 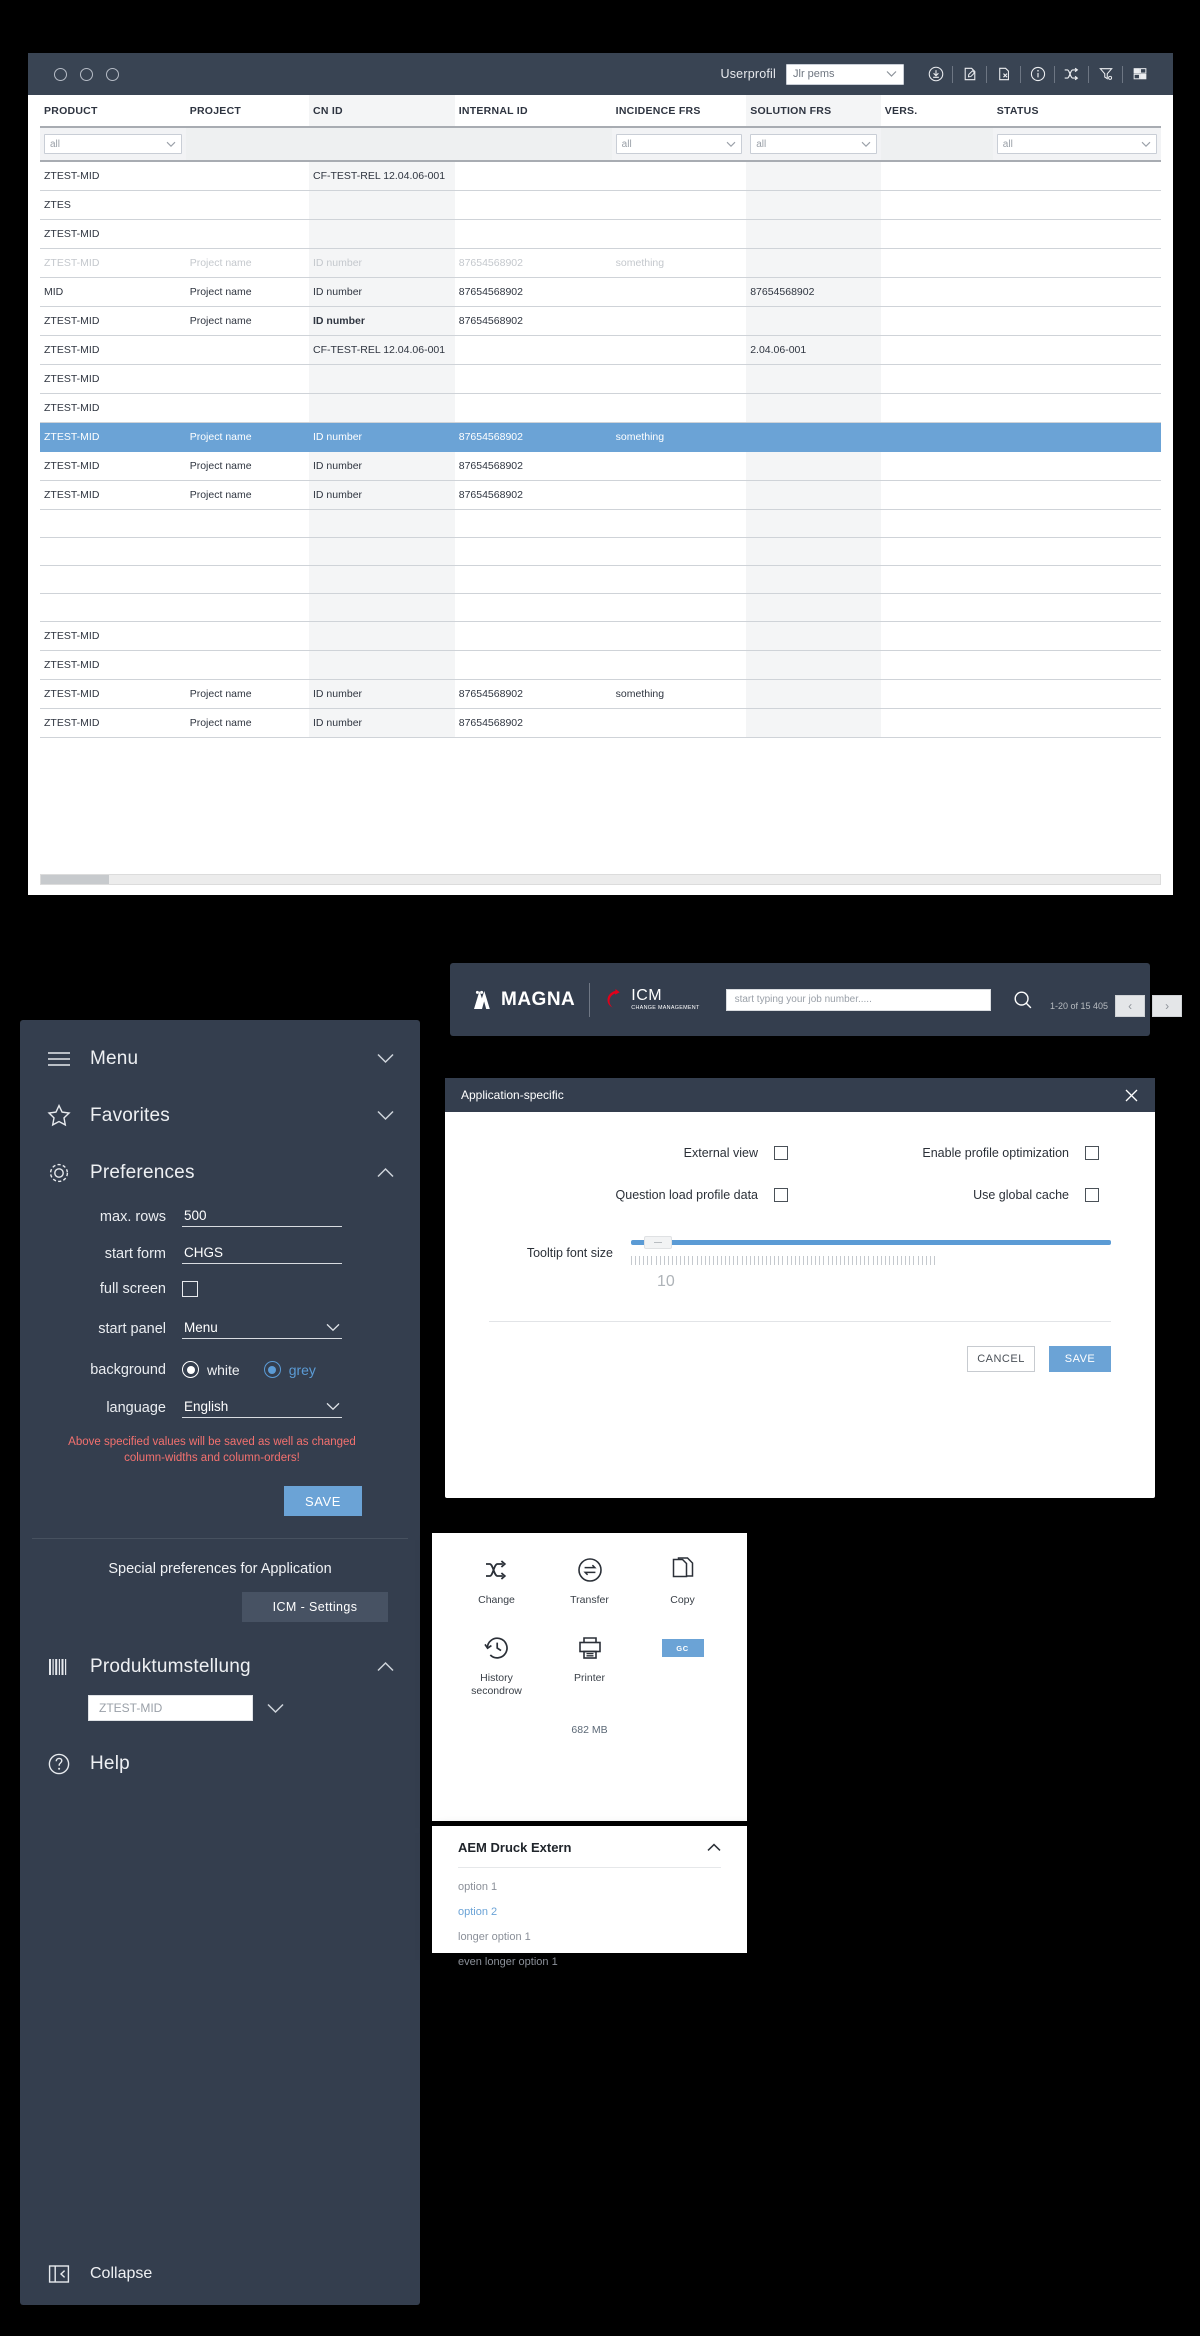 I want to click on userprofil-select: Jlr pems, so click(x=845, y=74).